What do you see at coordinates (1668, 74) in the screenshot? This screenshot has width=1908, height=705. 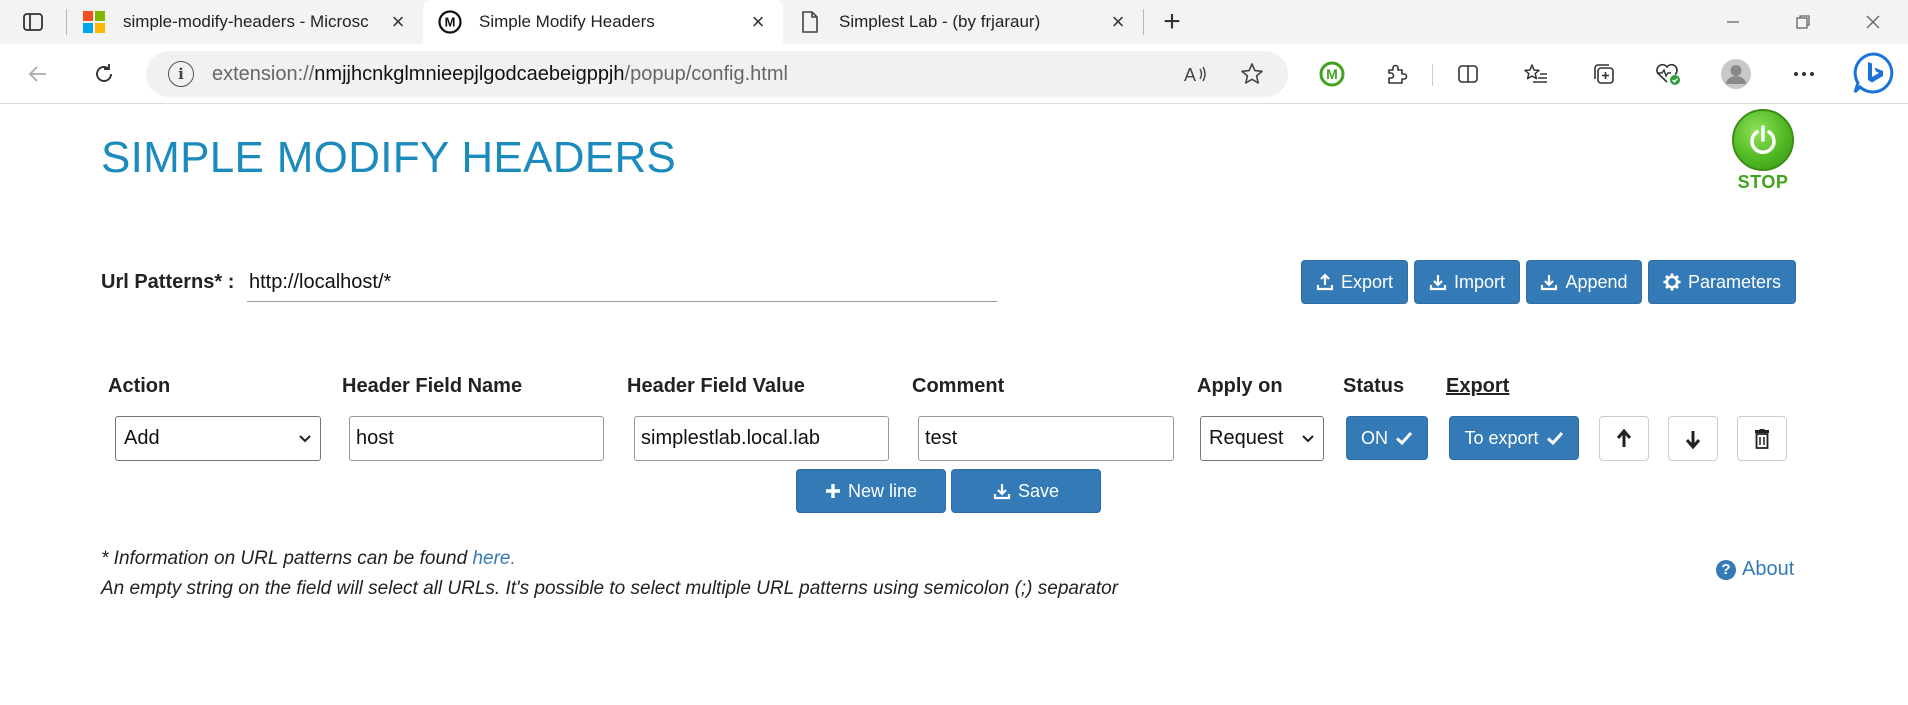 I see `browser-essentials-icon` at bounding box center [1668, 74].